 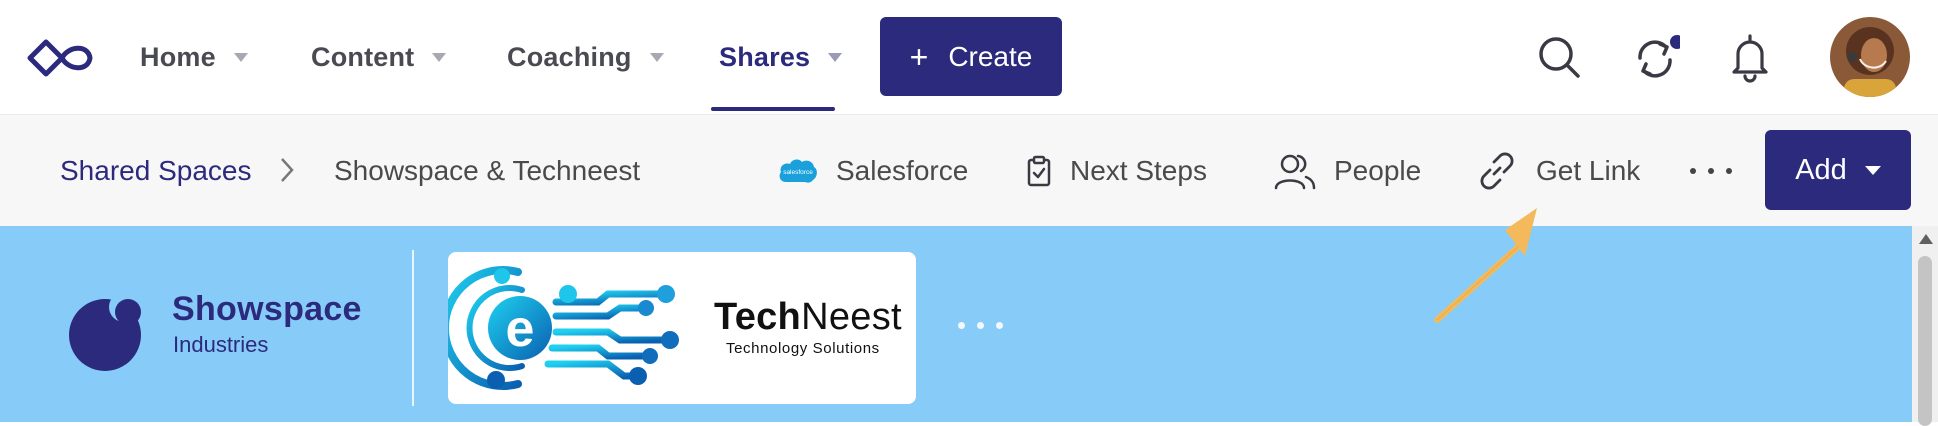 I want to click on partner-name-bold: Tech, so click(x=758, y=317).